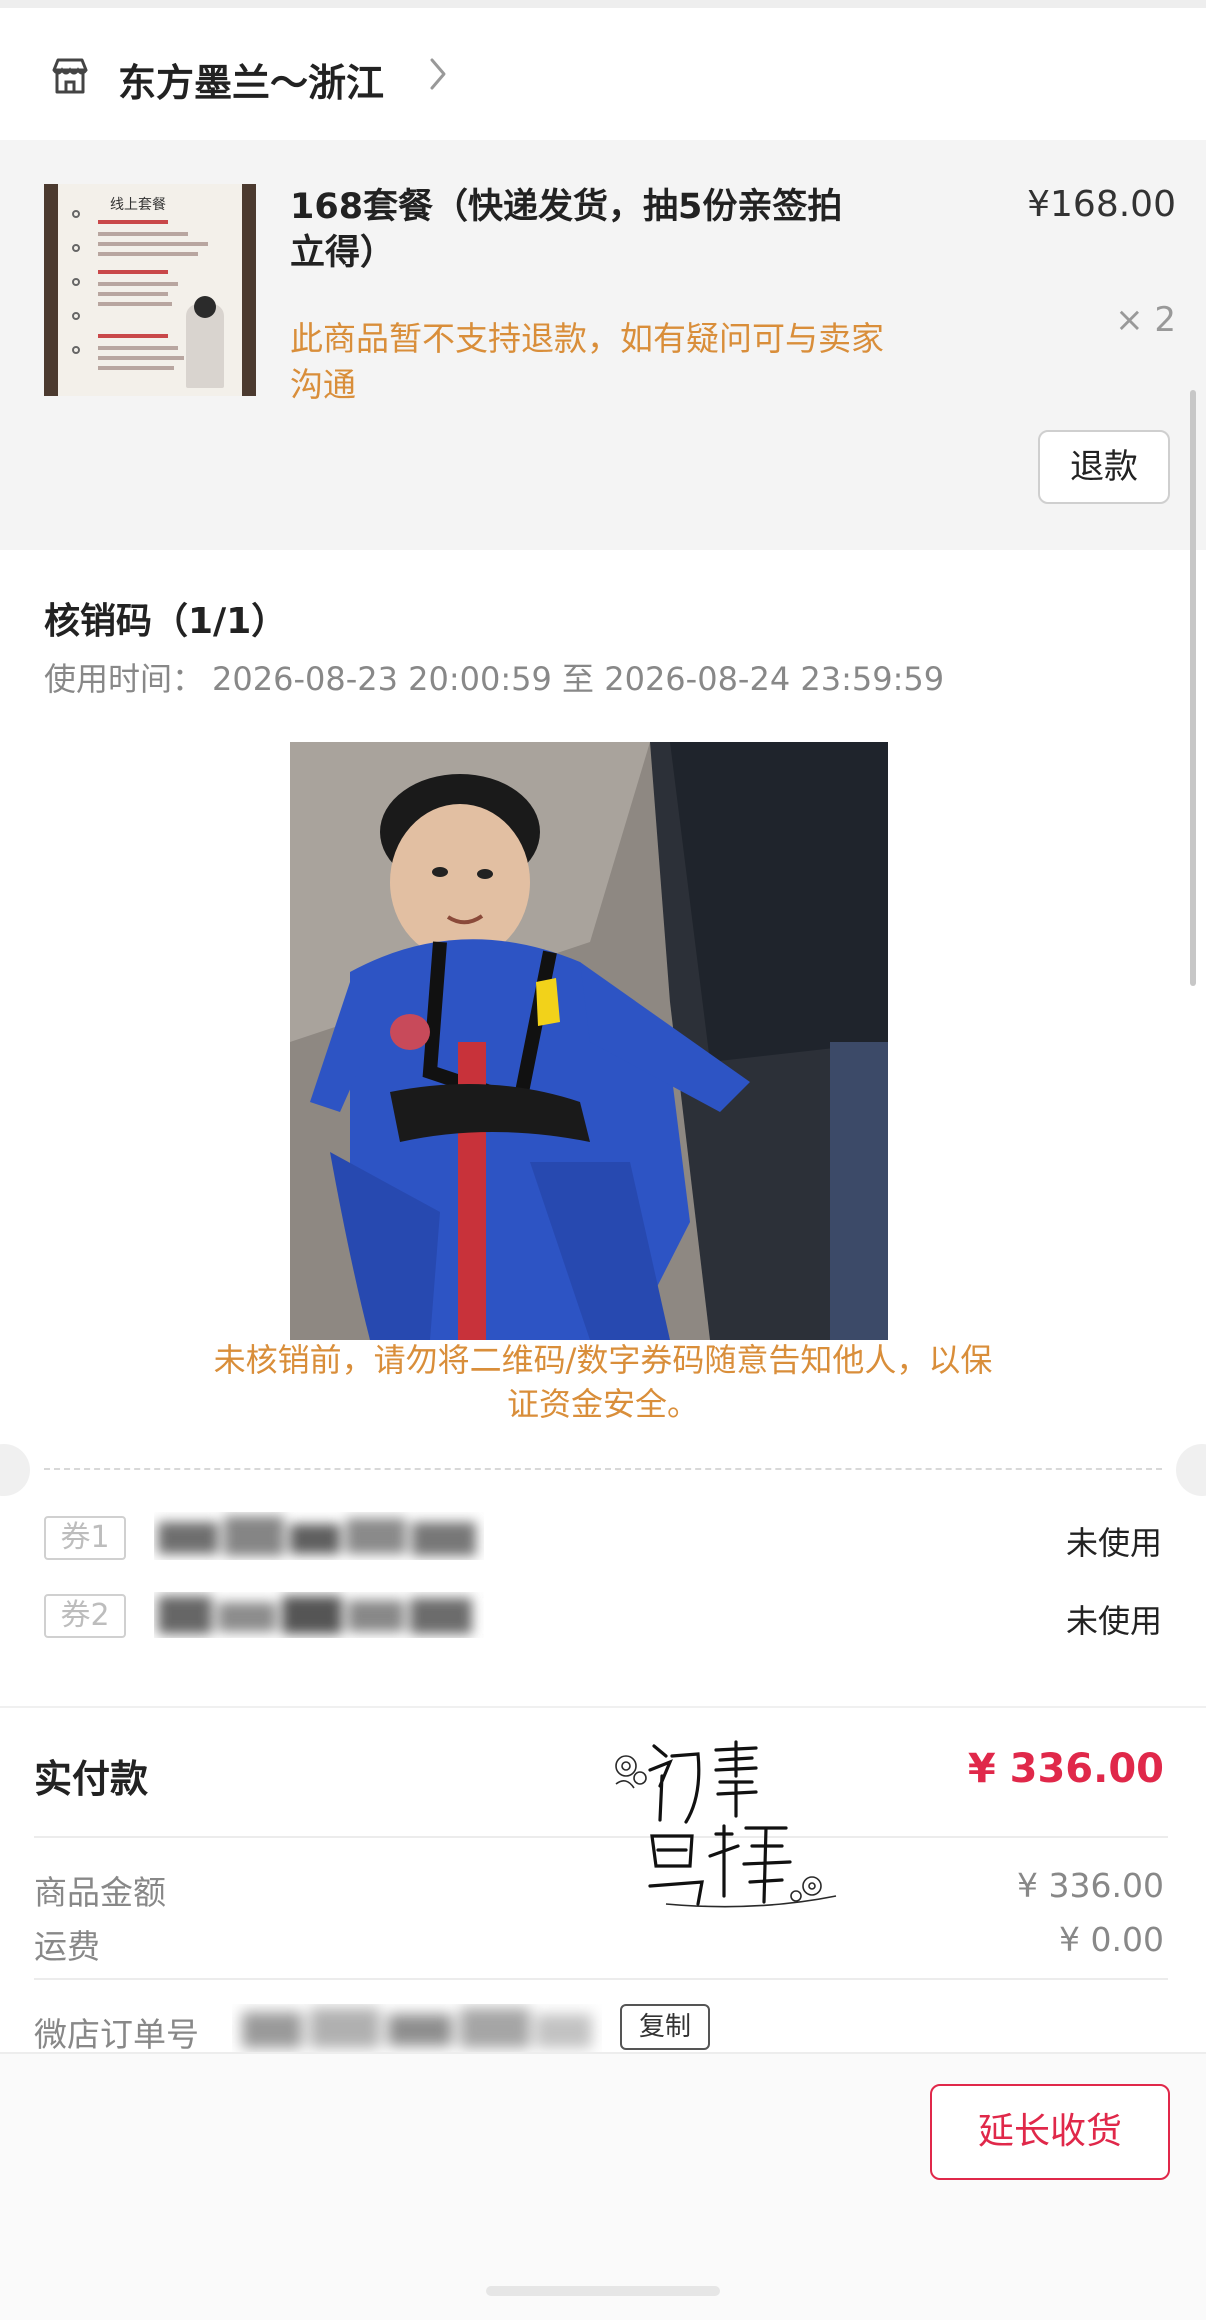 The width and height of the screenshot is (1206, 2320). I want to click on thumbnail-title: 线上套餐, so click(138, 205).